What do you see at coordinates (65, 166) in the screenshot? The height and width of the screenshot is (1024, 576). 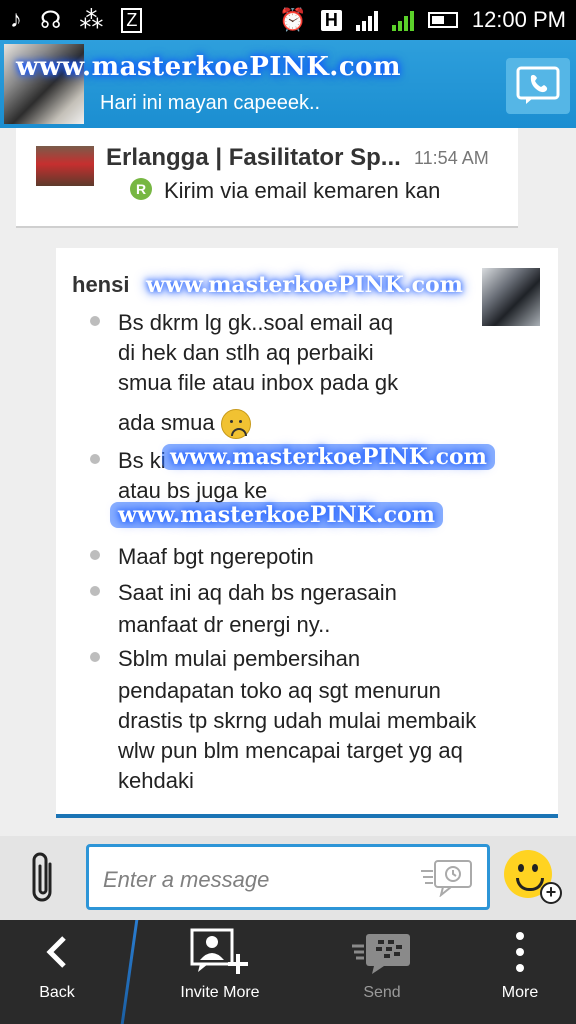 I see `group-avatar` at bounding box center [65, 166].